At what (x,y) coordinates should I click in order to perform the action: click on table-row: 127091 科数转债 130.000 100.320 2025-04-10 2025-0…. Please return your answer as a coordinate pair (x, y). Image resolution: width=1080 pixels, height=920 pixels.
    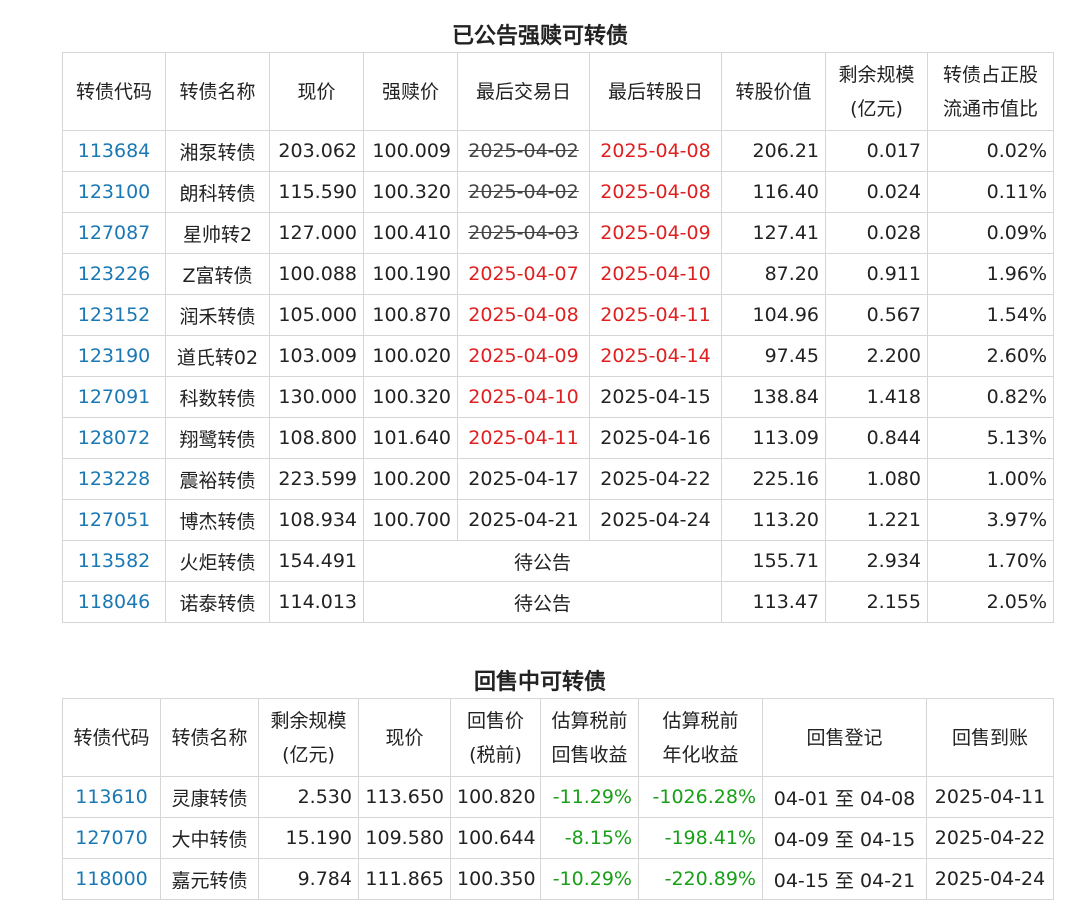
    Looking at the image, I should click on (558, 397).